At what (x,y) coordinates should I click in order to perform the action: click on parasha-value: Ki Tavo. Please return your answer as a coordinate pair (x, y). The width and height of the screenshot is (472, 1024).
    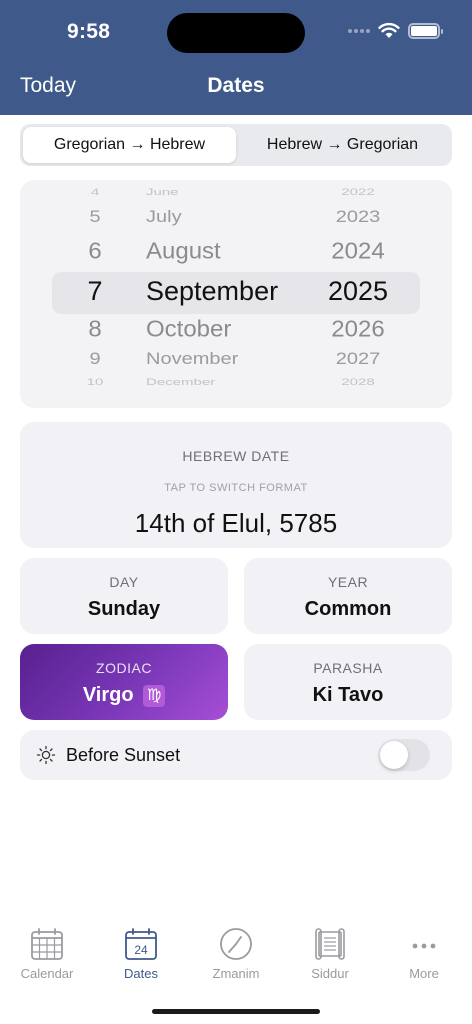
    Looking at the image, I should click on (348, 695).